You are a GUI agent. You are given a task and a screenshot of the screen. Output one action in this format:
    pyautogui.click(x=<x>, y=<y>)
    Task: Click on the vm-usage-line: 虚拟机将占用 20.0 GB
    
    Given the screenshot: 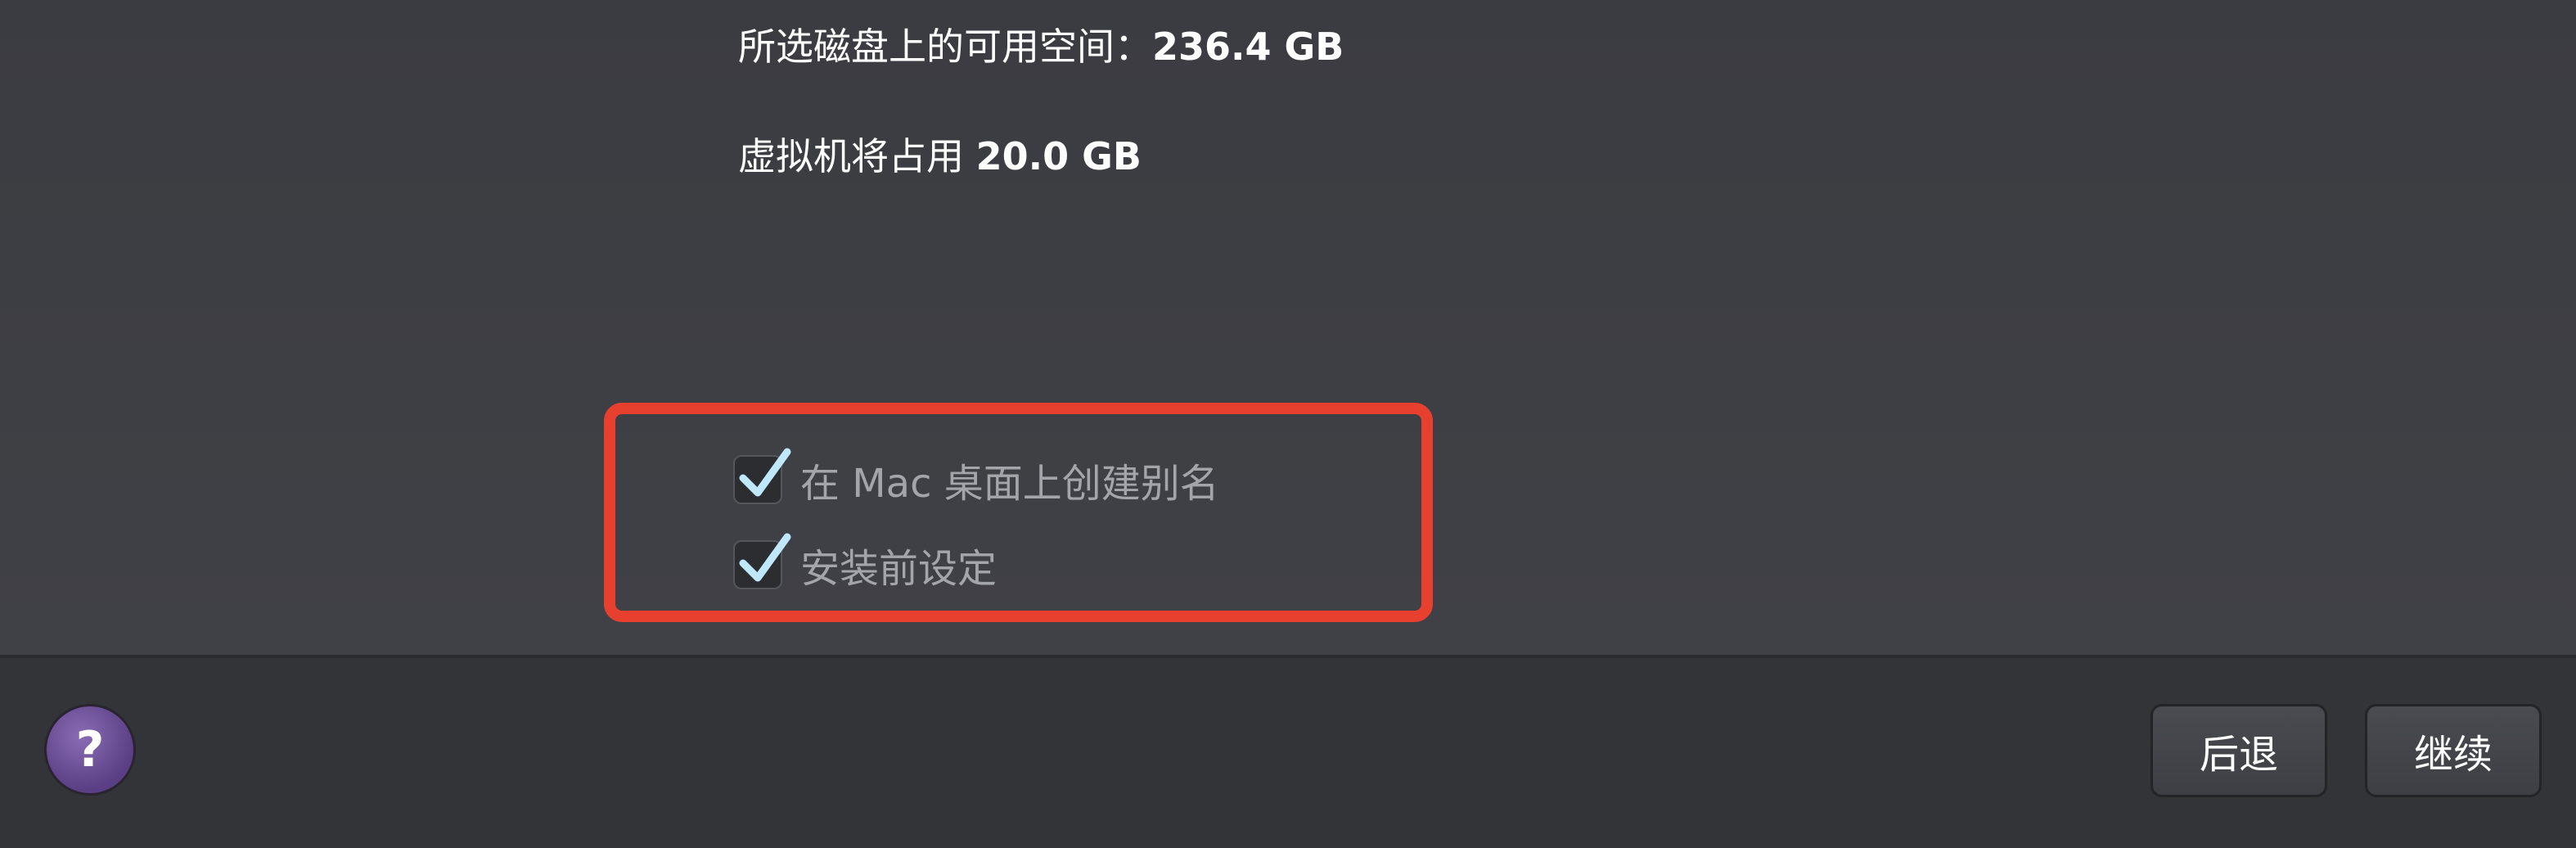 What is the action you would take?
    pyautogui.click(x=940, y=156)
    